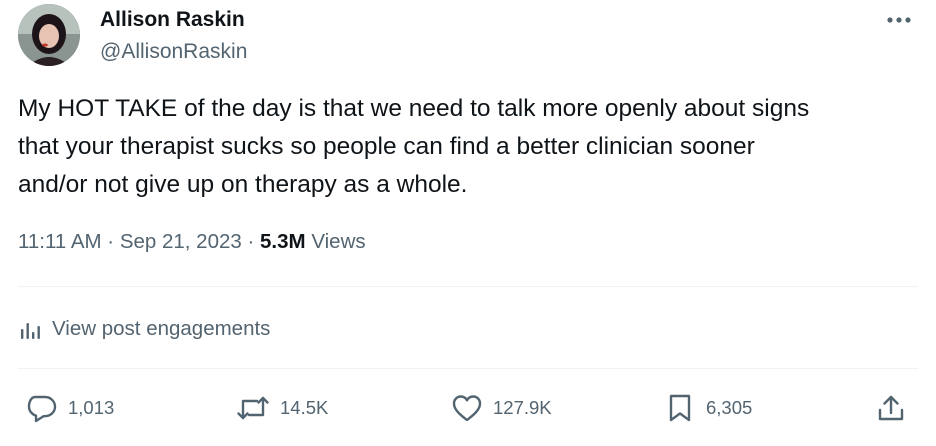 The image size is (936, 446). I want to click on tweet-meta: 11:11 AM · Sep 21, 2023 · 5.3M Views, so click(192, 242).